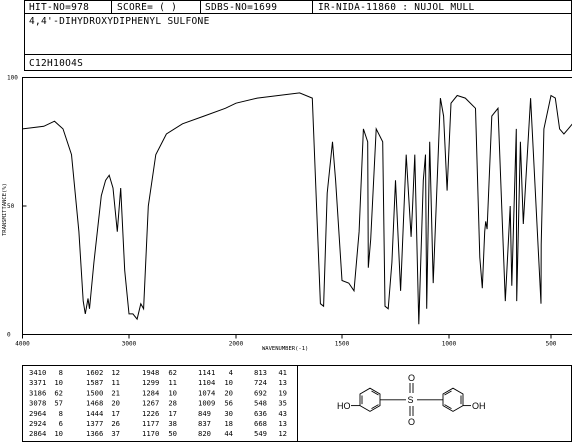 The height and width of the screenshot is (443, 572). What do you see at coordinates (12, 78) in the screenshot?
I see `y-tick-label: 100` at bounding box center [12, 78].